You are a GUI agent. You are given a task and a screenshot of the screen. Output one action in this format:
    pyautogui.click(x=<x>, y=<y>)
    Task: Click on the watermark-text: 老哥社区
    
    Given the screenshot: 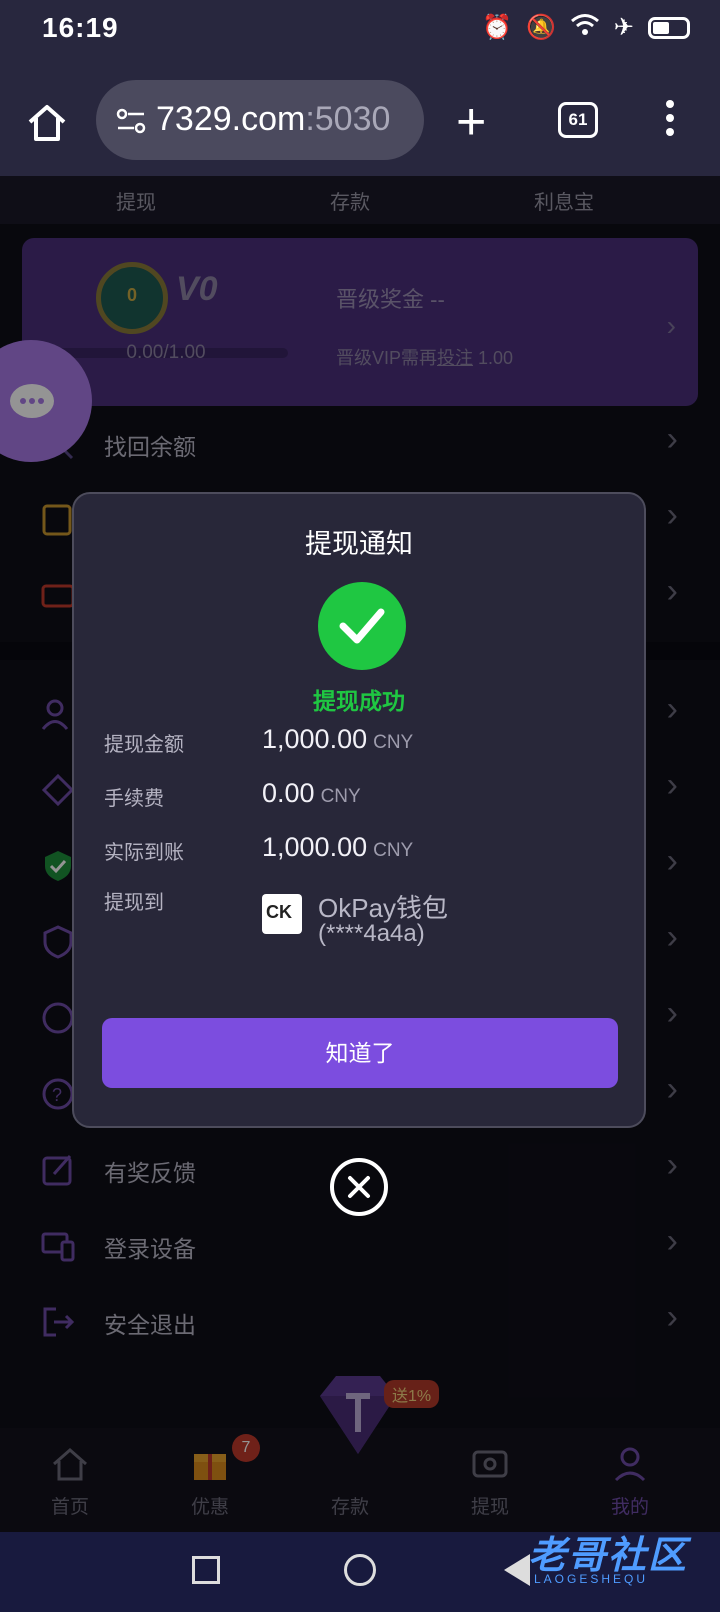 What is the action you would take?
    pyautogui.click(x=608, y=1556)
    